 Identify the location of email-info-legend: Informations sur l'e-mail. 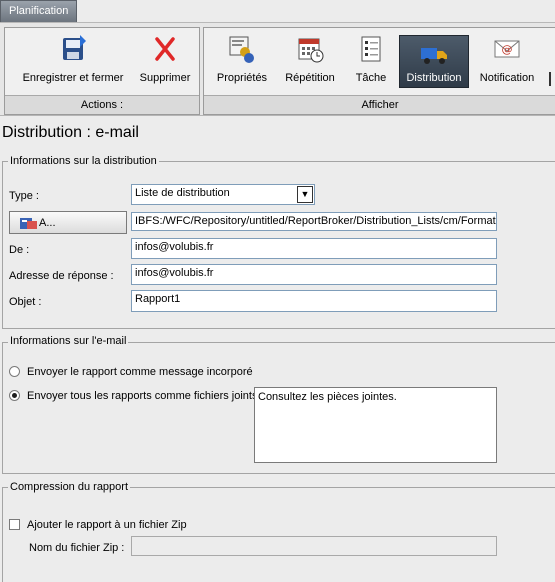
(68, 341).